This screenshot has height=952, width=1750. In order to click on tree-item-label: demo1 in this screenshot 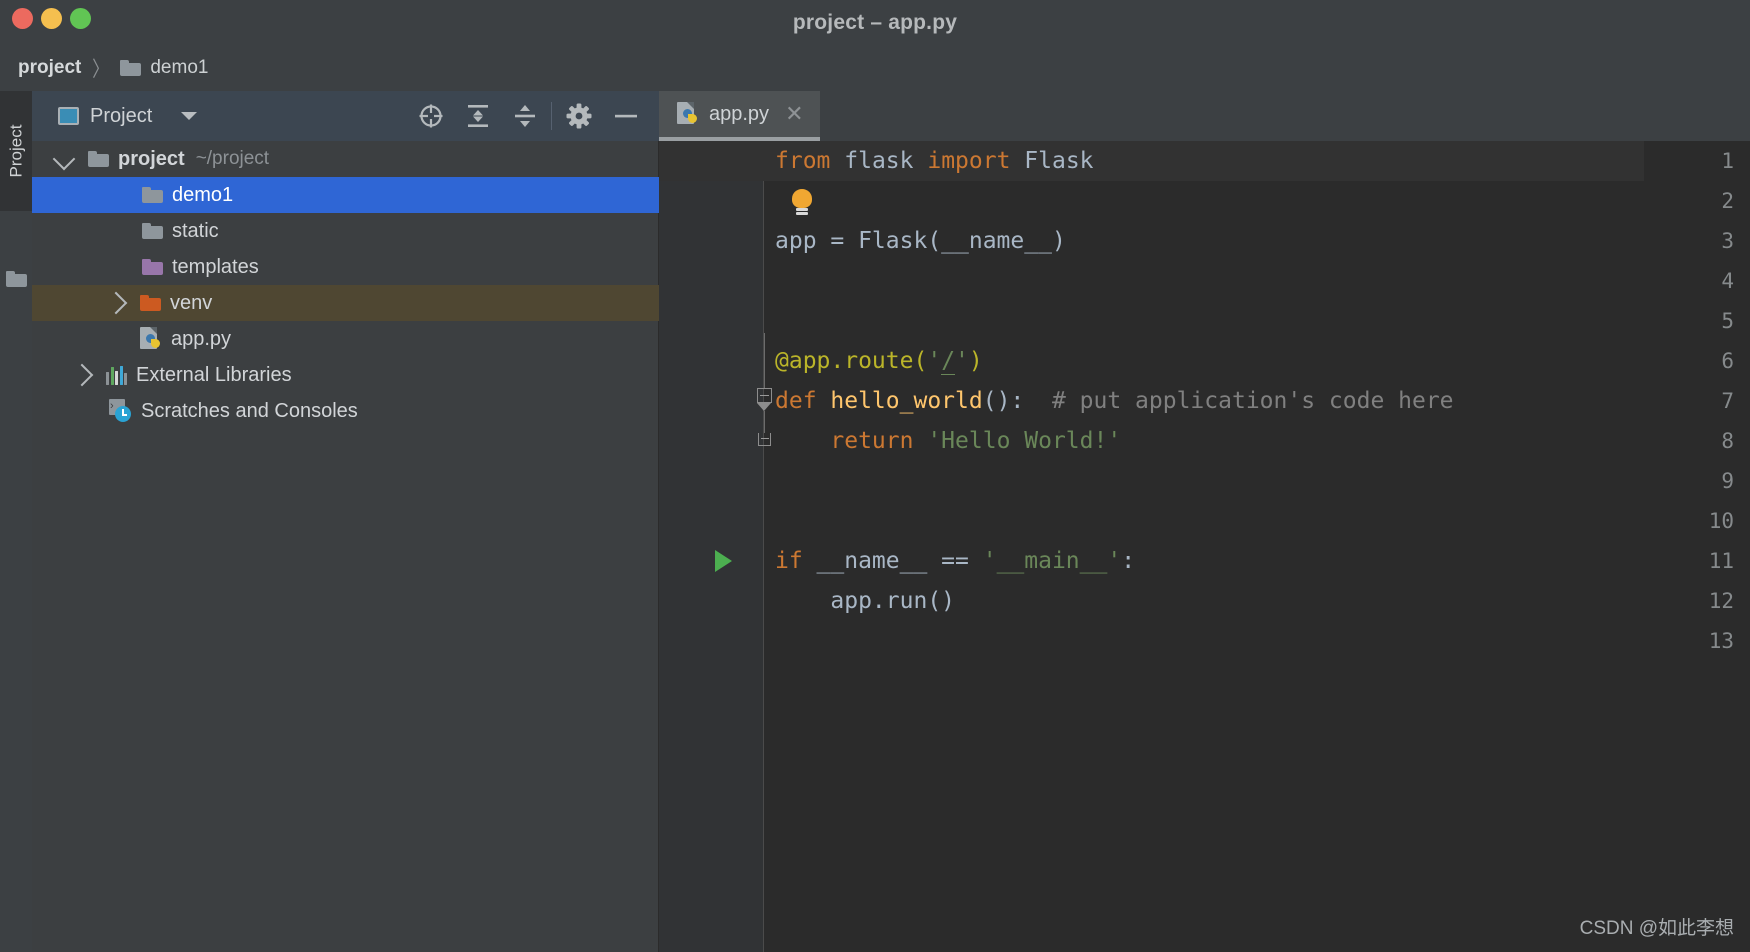, I will do `click(203, 194)`.